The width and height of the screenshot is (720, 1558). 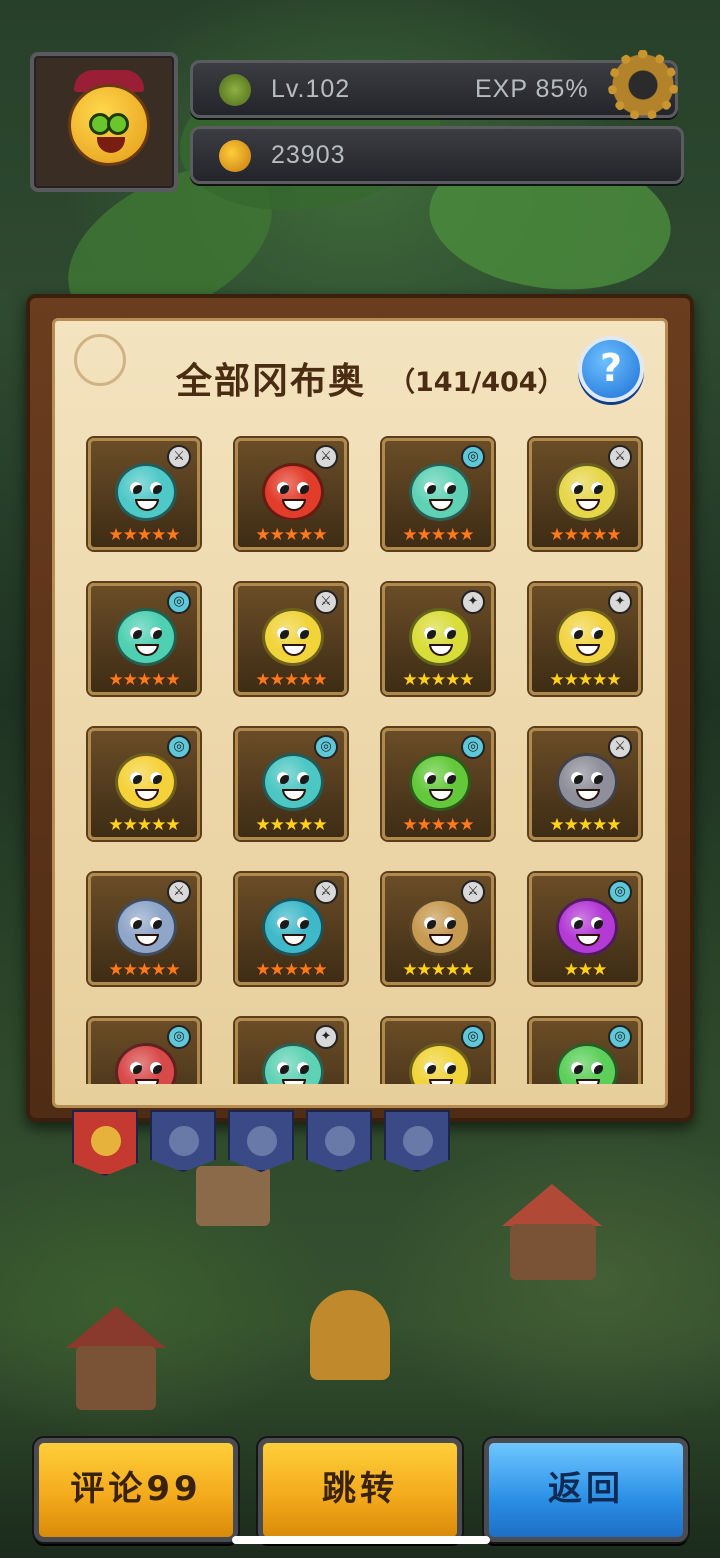 I want to click on jump-button: 跳转, so click(x=360, y=1490).